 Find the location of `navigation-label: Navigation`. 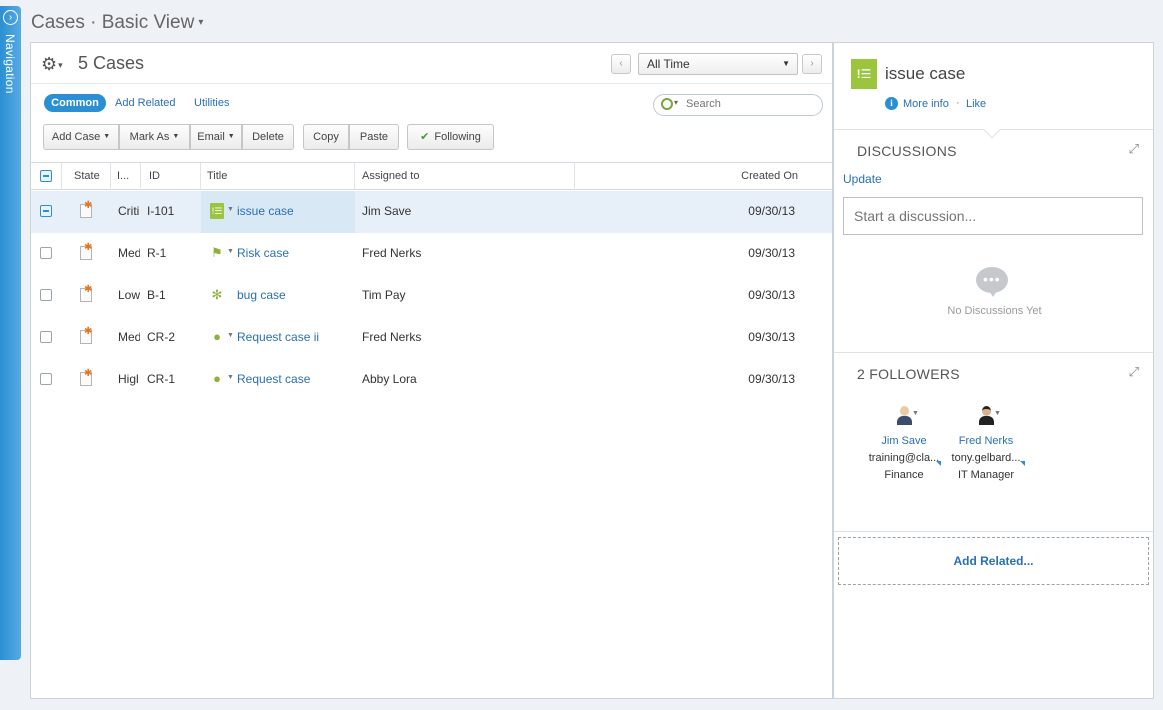

navigation-label: Navigation is located at coordinates (10, 64).